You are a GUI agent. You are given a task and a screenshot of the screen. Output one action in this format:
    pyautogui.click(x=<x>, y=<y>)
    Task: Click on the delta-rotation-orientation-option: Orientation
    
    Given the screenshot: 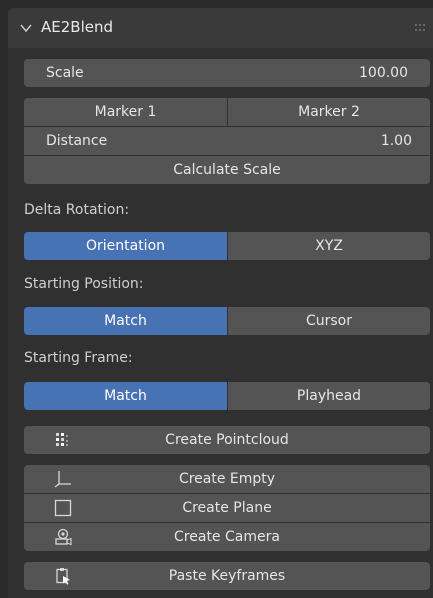 What is the action you would take?
    pyautogui.click(x=125, y=246)
    